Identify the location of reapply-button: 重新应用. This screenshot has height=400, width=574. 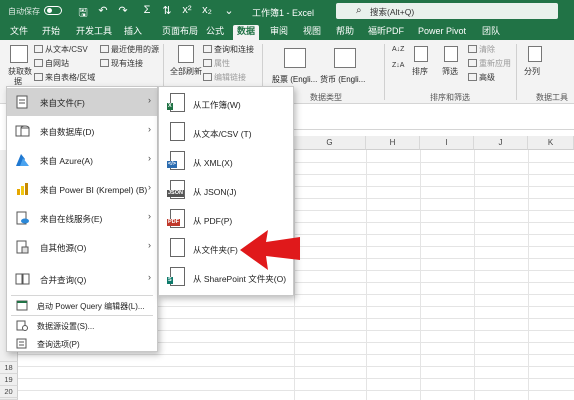
(489, 63).